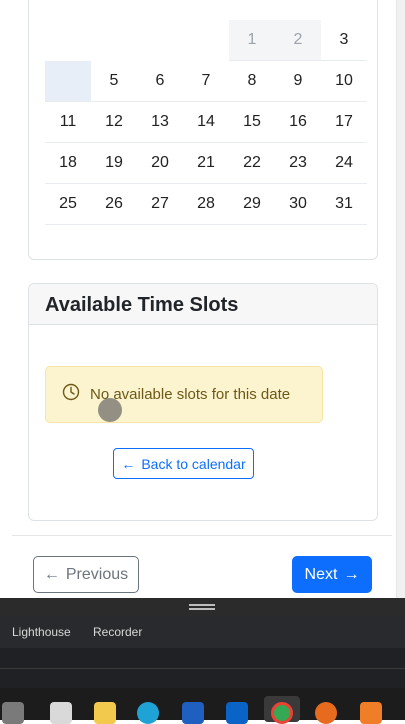 Image resolution: width=405 pixels, height=724 pixels. Describe the element at coordinates (117, 632) in the screenshot. I see `tab-recorder: Recorder` at that location.